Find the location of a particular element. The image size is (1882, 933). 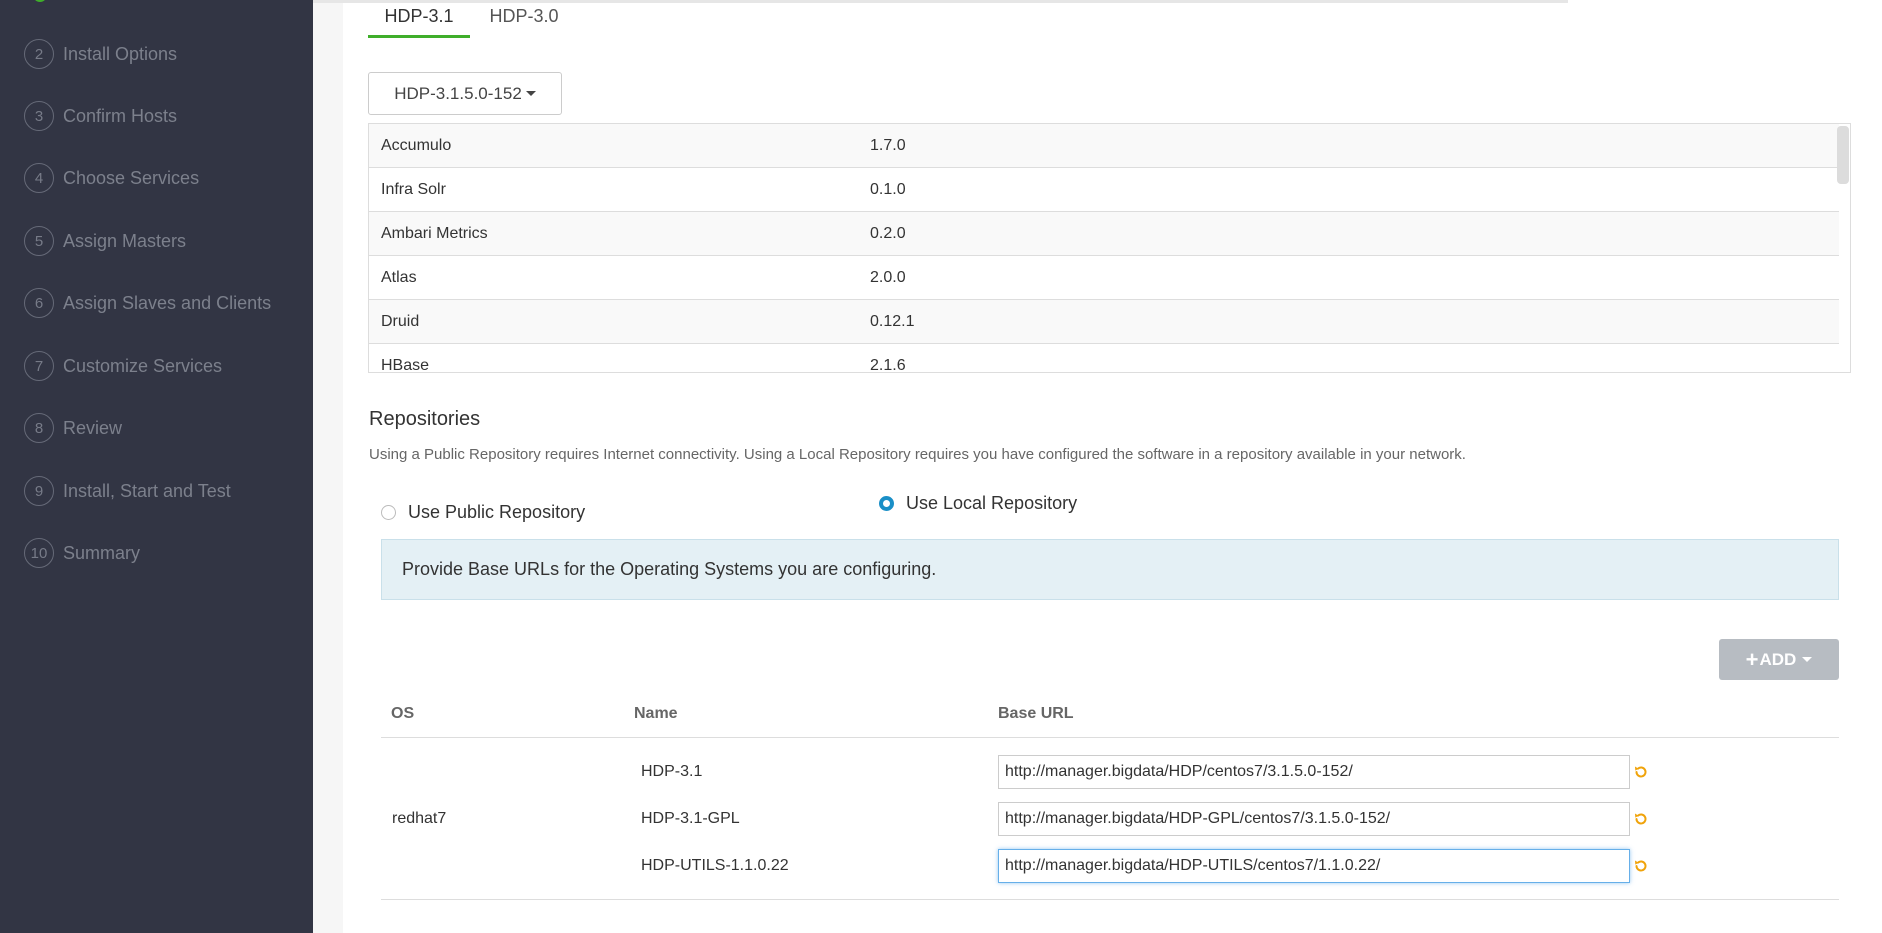

table-row: Atlas 2.0.0 is located at coordinates (1104, 278).